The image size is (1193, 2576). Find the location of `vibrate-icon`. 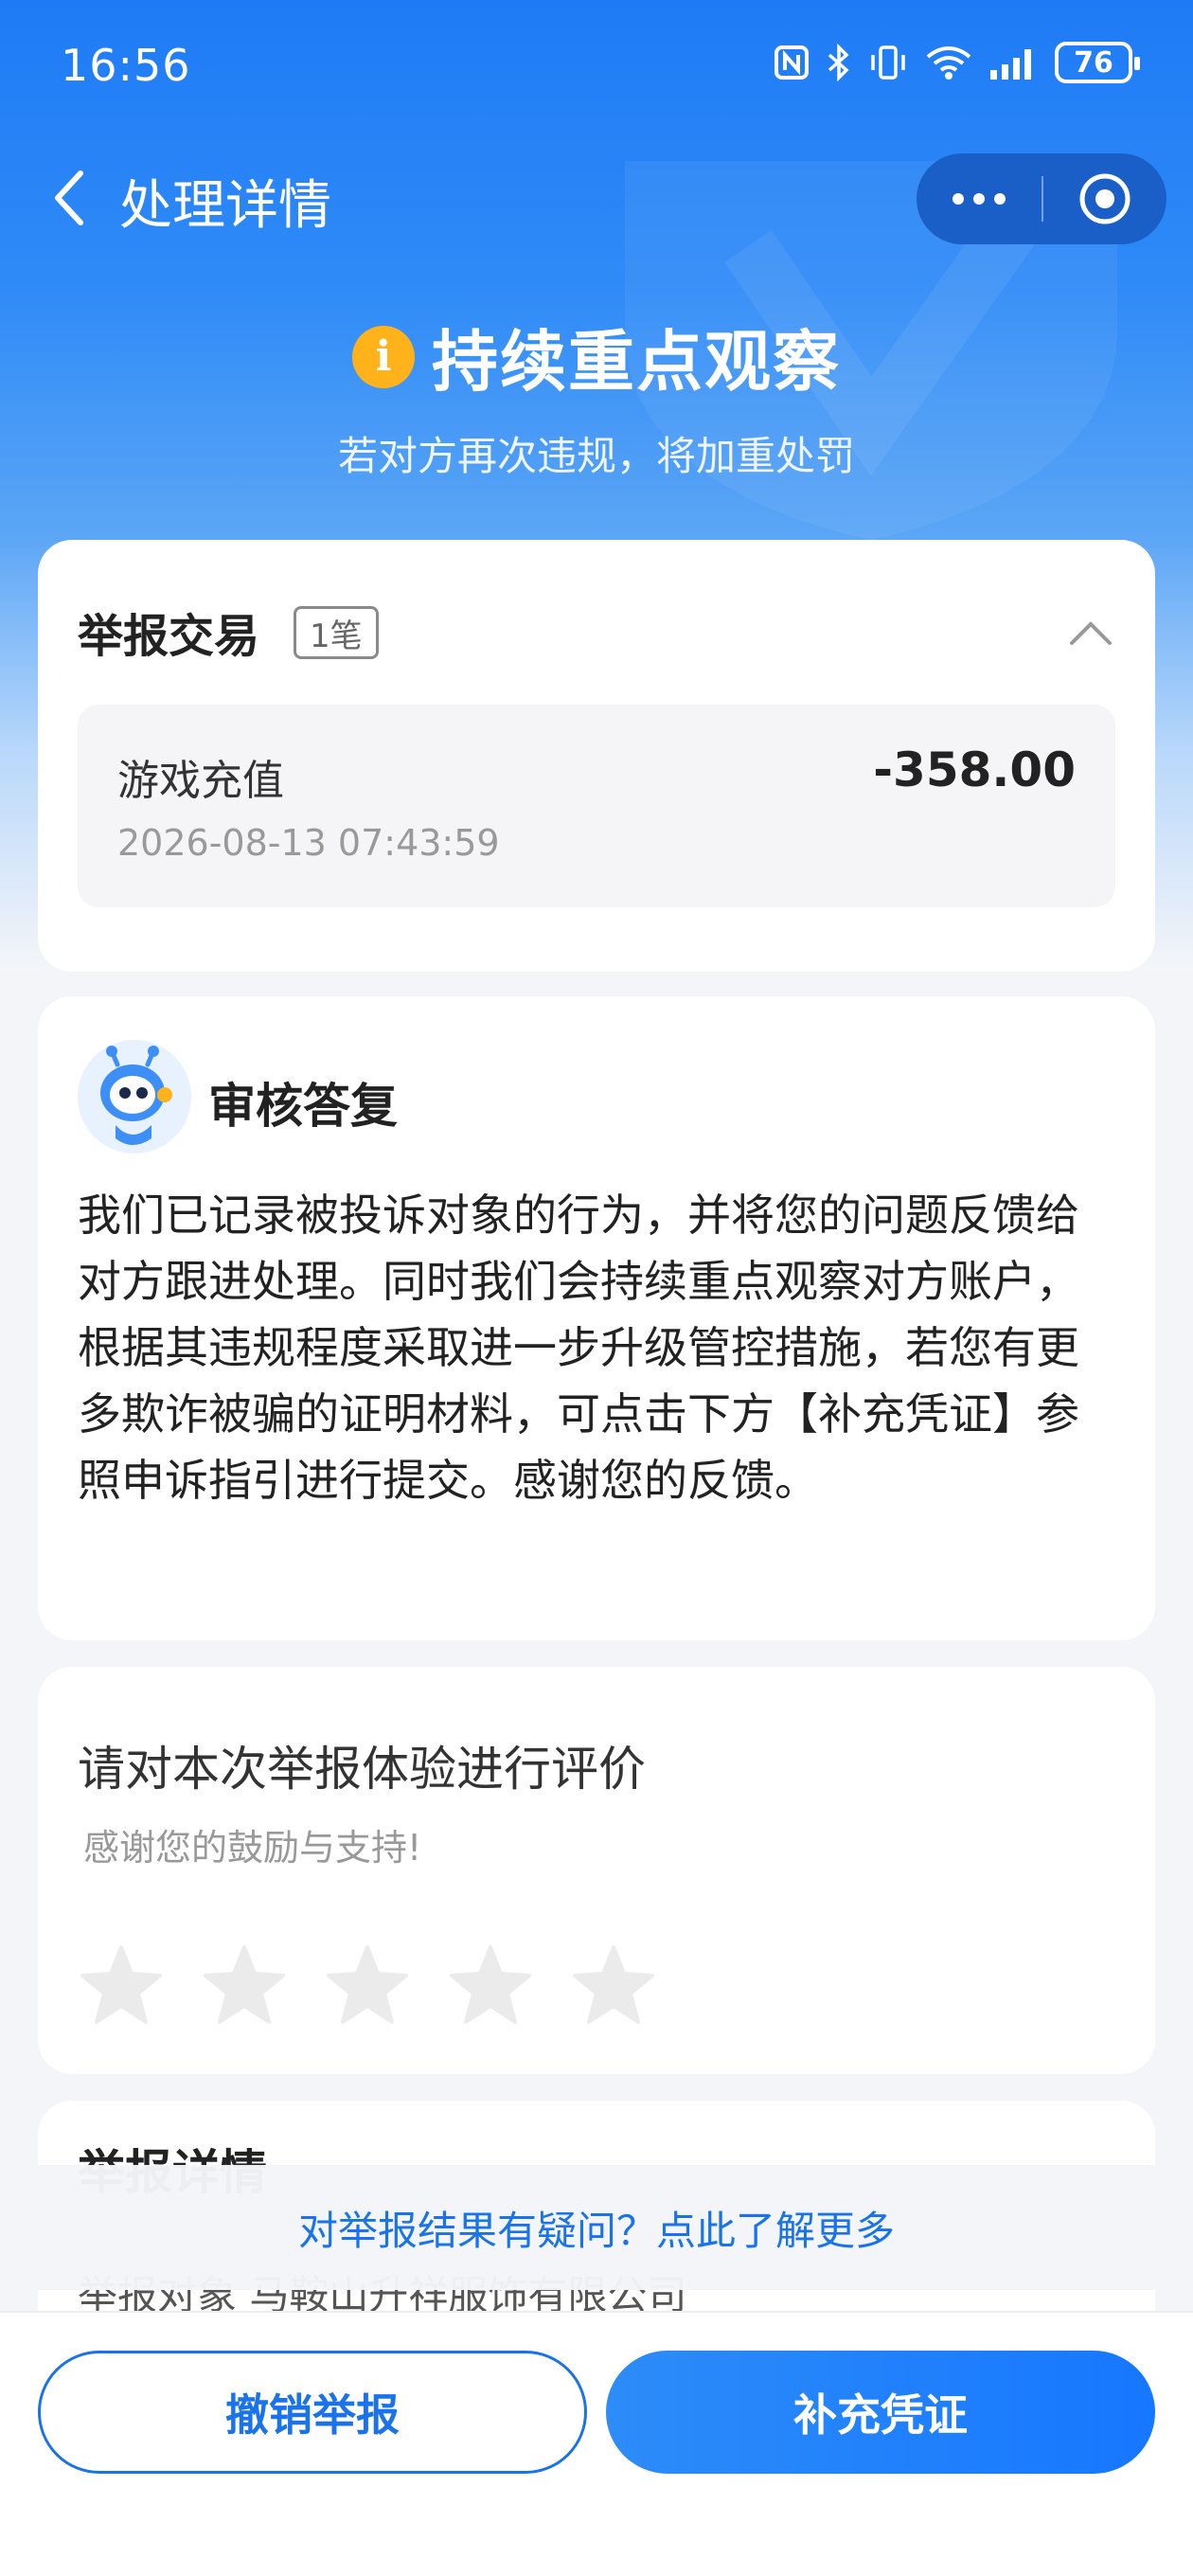

vibrate-icon is located at coordinates (888, 62).